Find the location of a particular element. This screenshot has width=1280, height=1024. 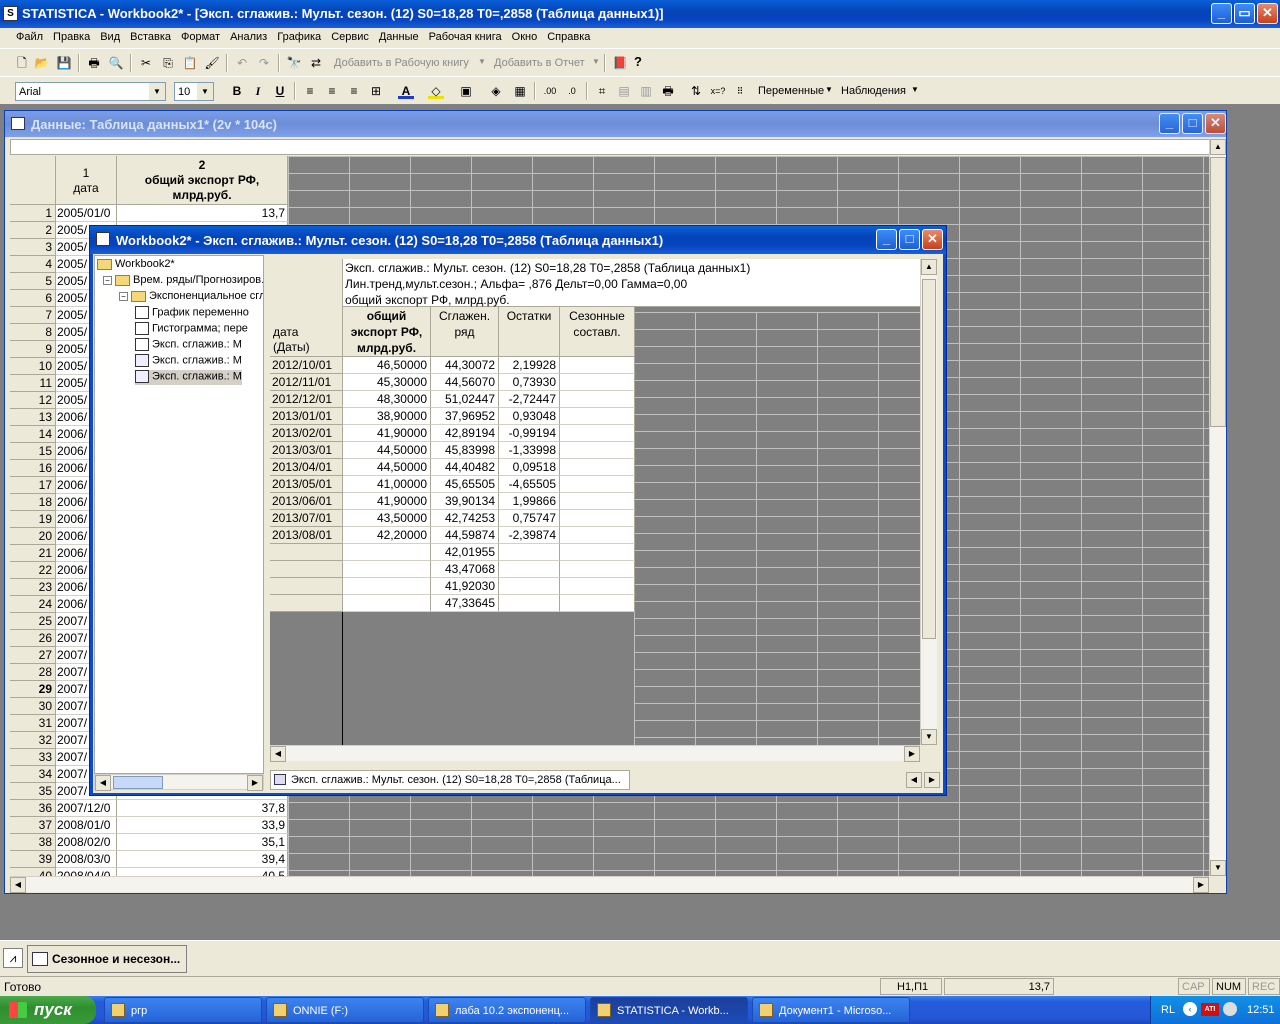

tree-item: Workbook2* is located at coordinates (136, 265).